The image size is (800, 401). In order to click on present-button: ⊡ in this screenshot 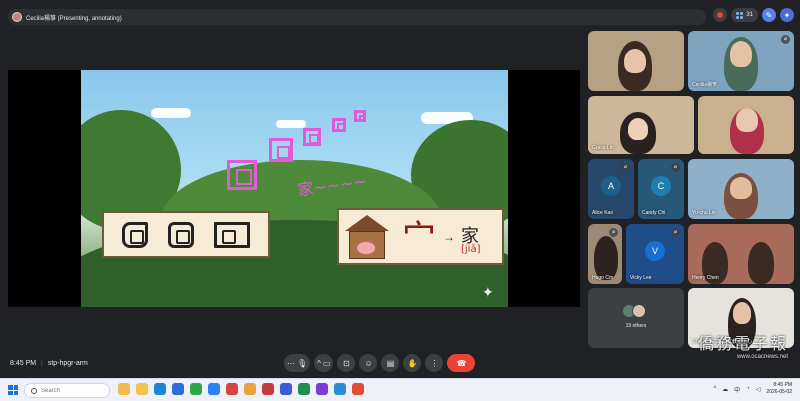, I will do `click(346, 363)`.